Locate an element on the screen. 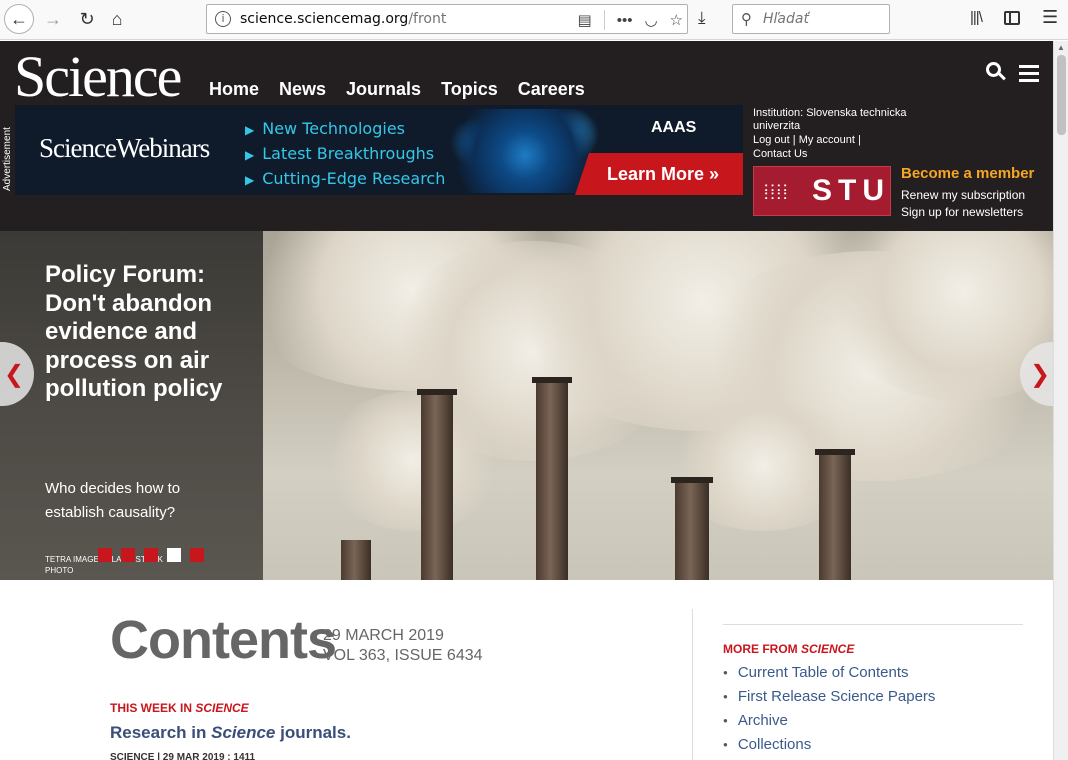 This screenshot has width=1068, height=760. nav-careers: Careers is located at coordinates (551, 89).